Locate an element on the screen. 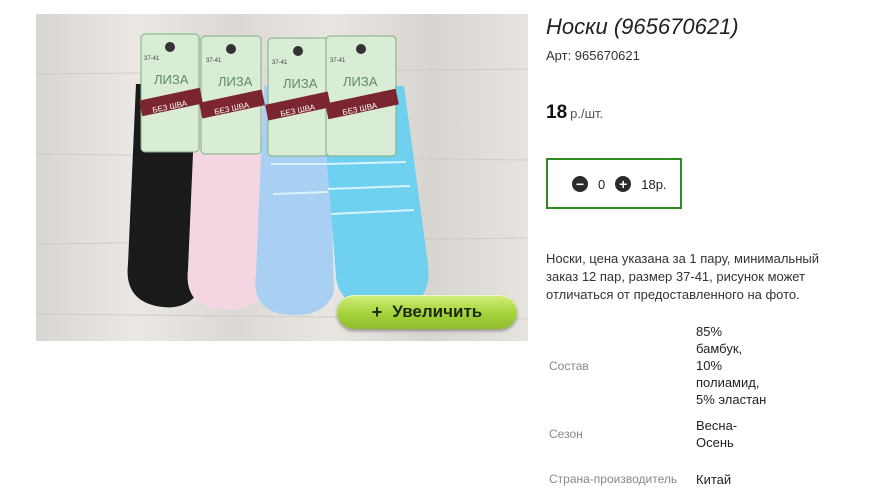  plus-circle-icon: + is located at coordinates (623, 184).